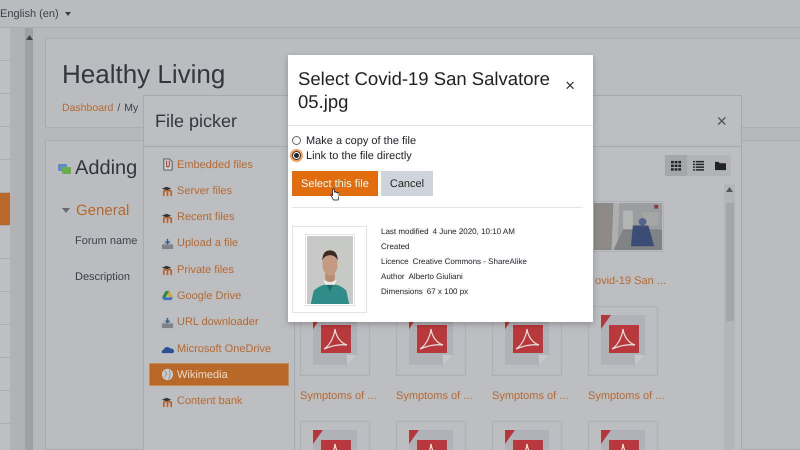 The image size is (800, 450). What do you see at coordinates (720, 165) in the screenshot?
I see `folder-icon` at bounding box center [720, 165].